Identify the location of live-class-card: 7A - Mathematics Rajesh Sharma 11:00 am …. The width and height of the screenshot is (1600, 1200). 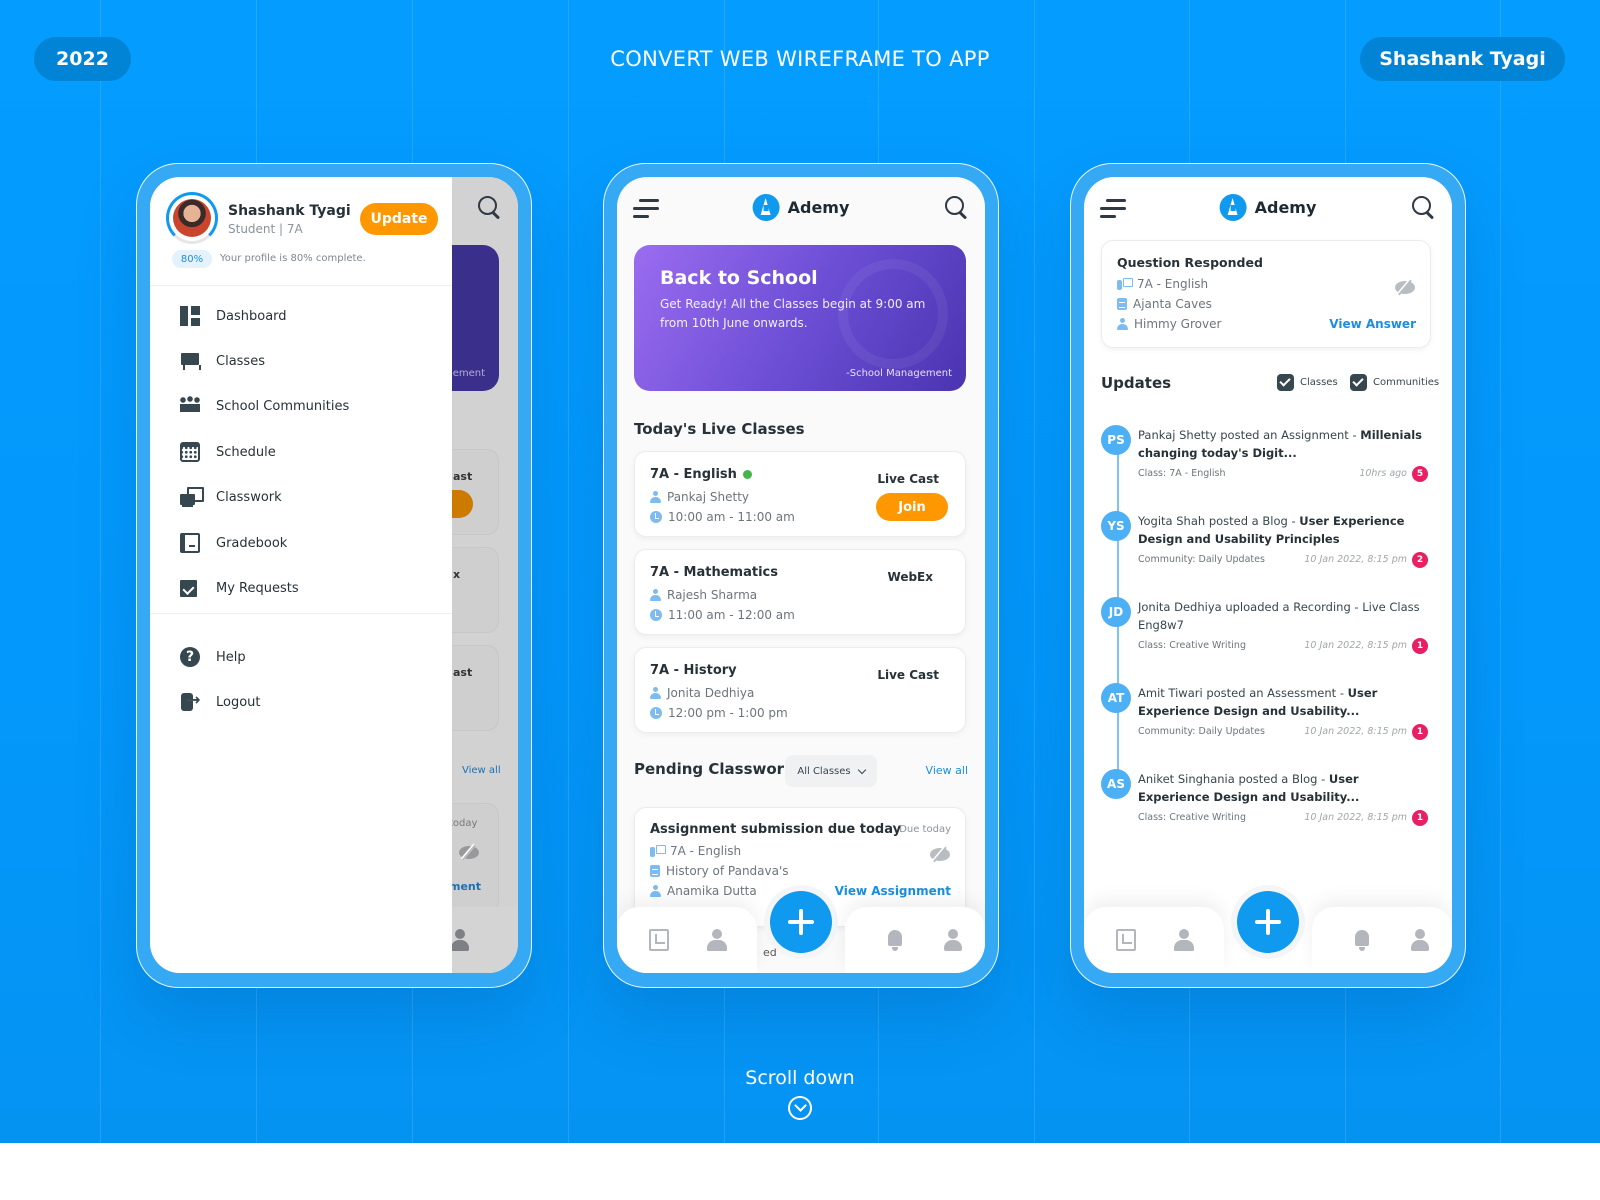
(800, 592).